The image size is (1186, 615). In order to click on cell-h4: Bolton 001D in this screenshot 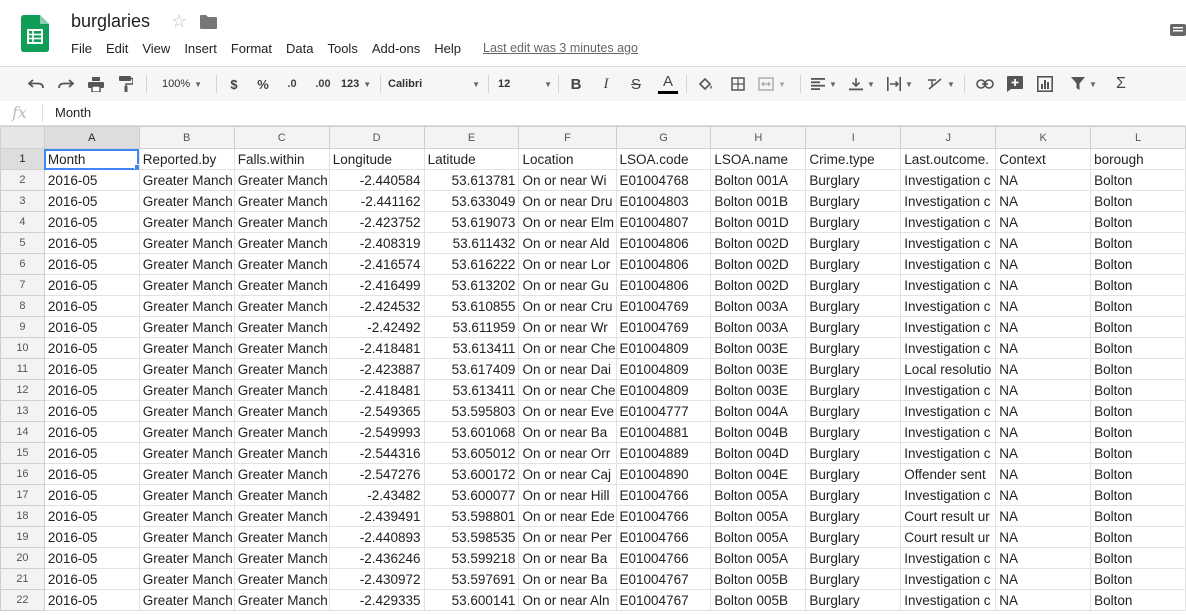, I will do `click(758, 222)`.